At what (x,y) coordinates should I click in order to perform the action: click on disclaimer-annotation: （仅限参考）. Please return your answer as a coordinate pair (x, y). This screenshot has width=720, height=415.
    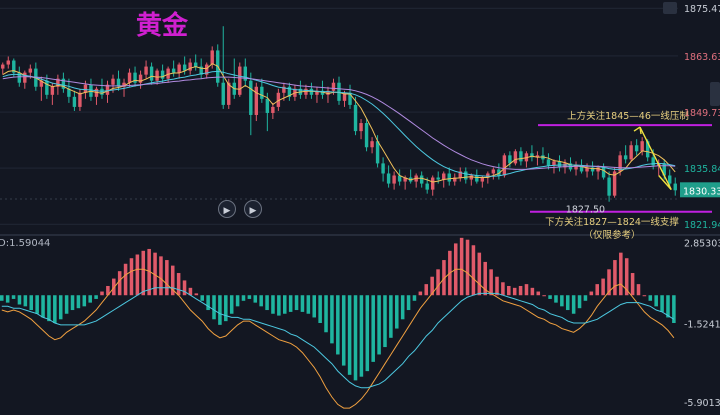
    Looking at the image, I should click on (611, 235).